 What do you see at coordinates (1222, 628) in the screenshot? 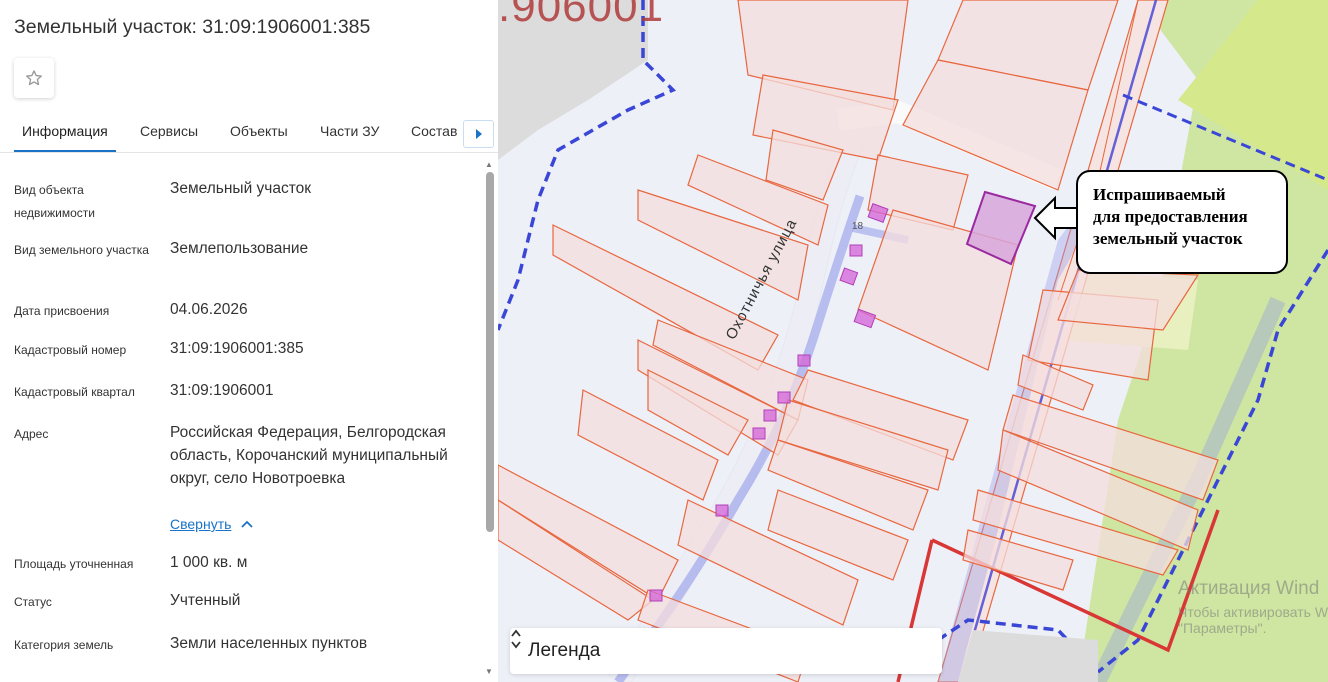
I see `watermark-line-3: "Параметры".` at bounding box center [1222, 628].